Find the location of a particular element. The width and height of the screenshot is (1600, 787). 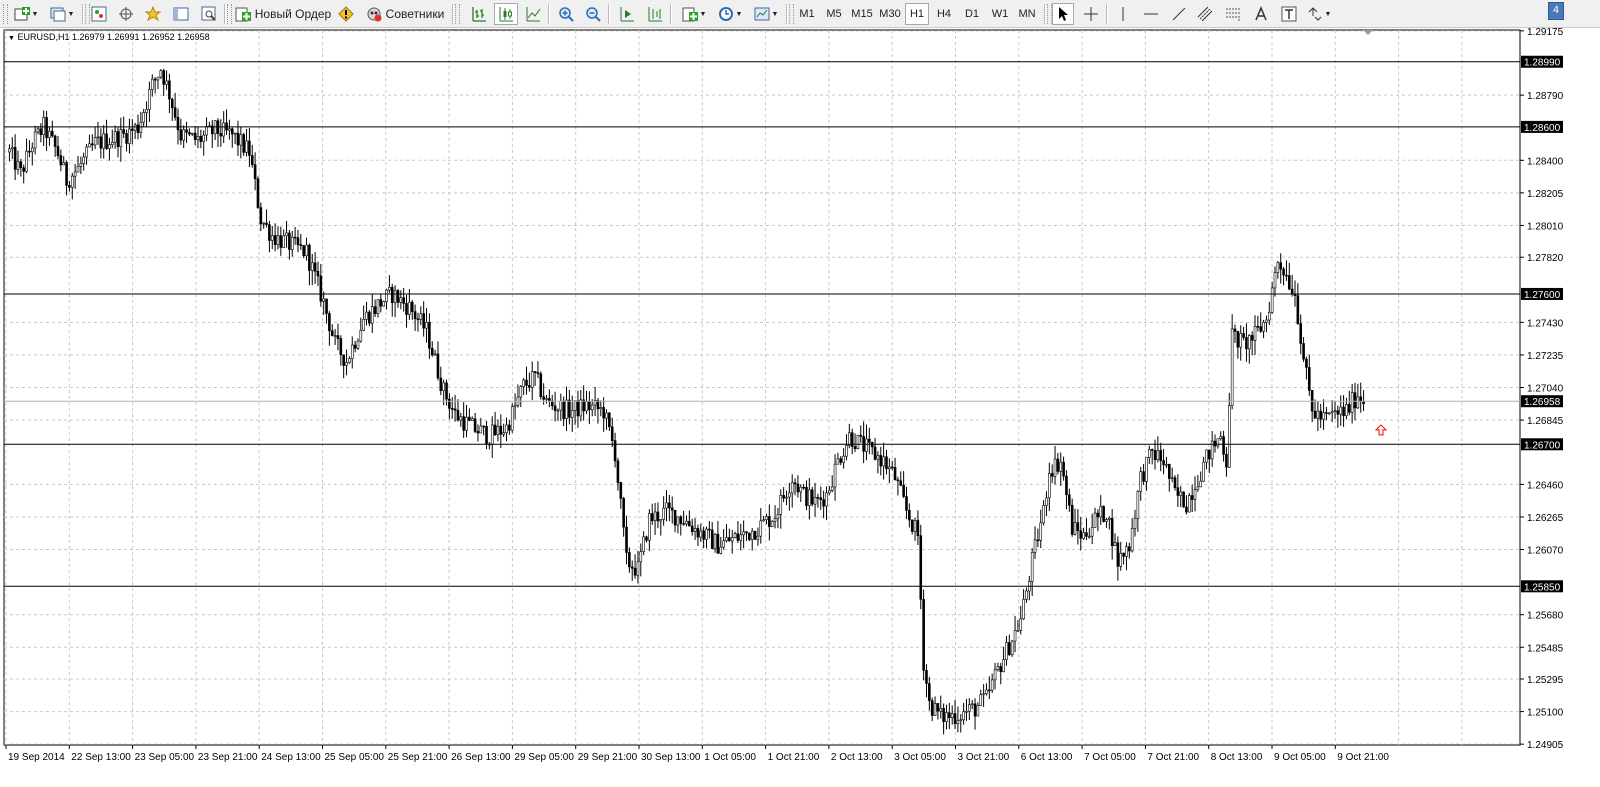

data-window-button is located at coordinates (126, 14).